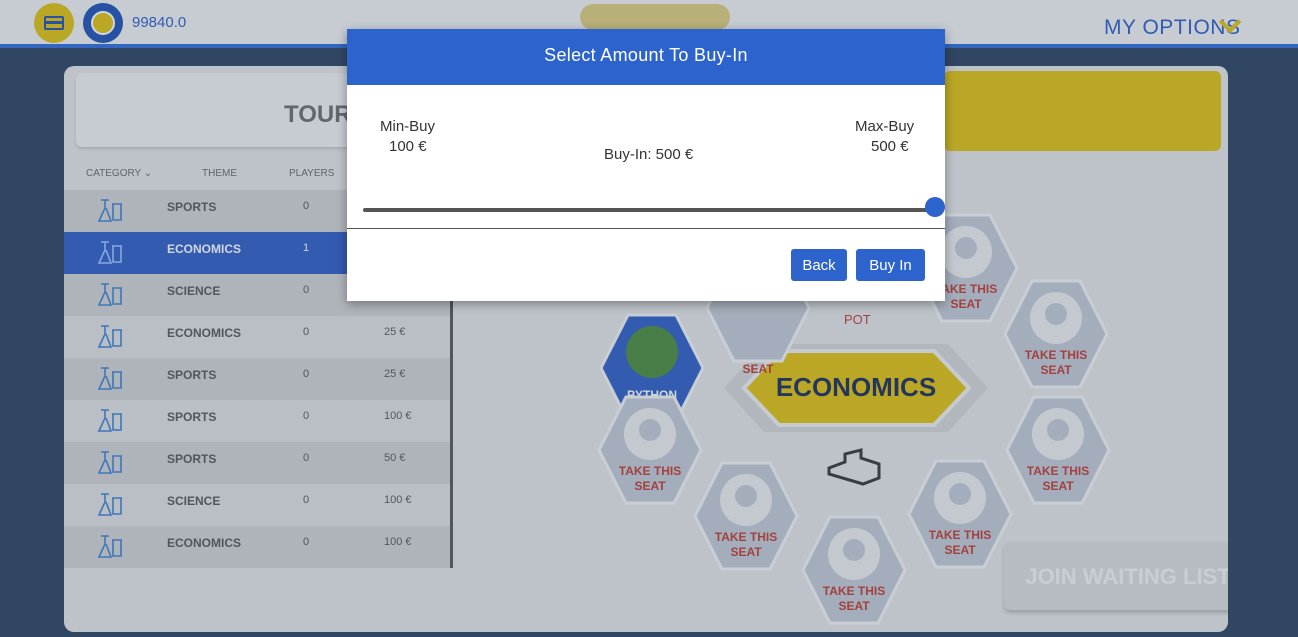  What do you see at coordinates (819, 265) in the screenshot?
I see `back-button: Back` at bounding box center [819, 265].